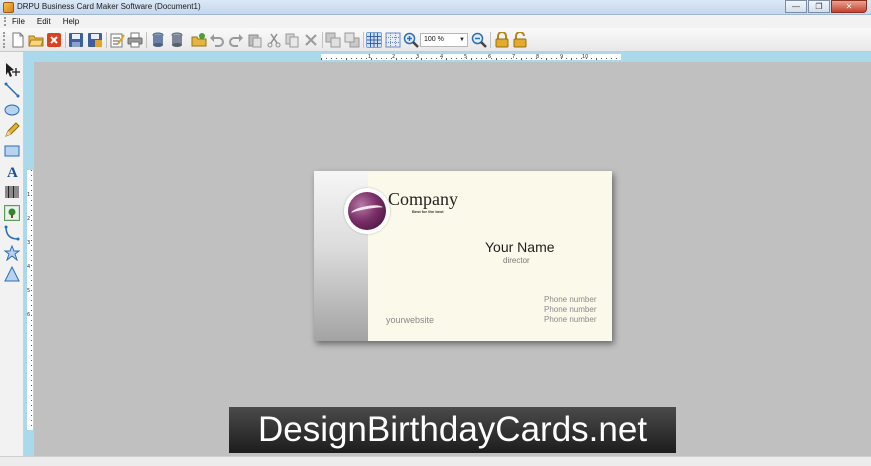 The image size is (871, 466). I want to click on pencil-icon, so click(12, 130).